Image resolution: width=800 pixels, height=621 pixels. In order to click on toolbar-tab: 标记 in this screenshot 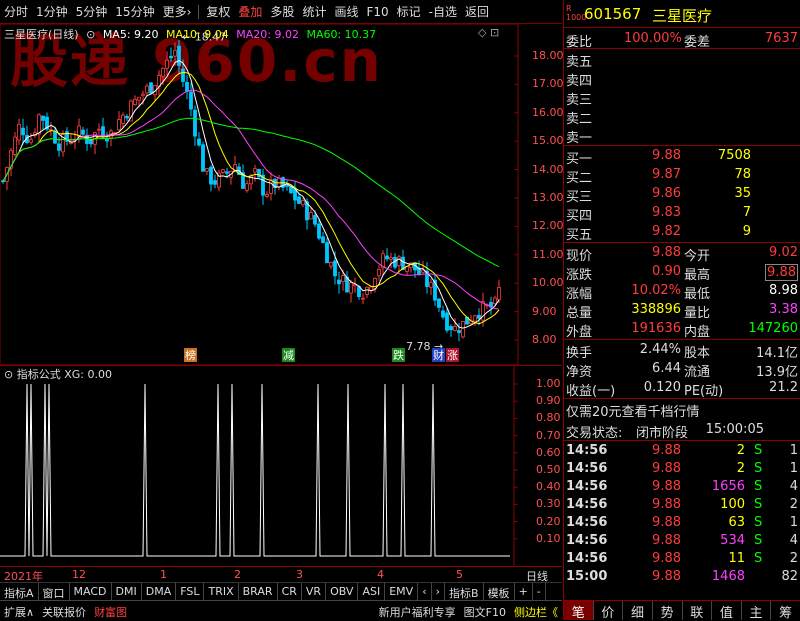, I will do `click(409, 11)`.